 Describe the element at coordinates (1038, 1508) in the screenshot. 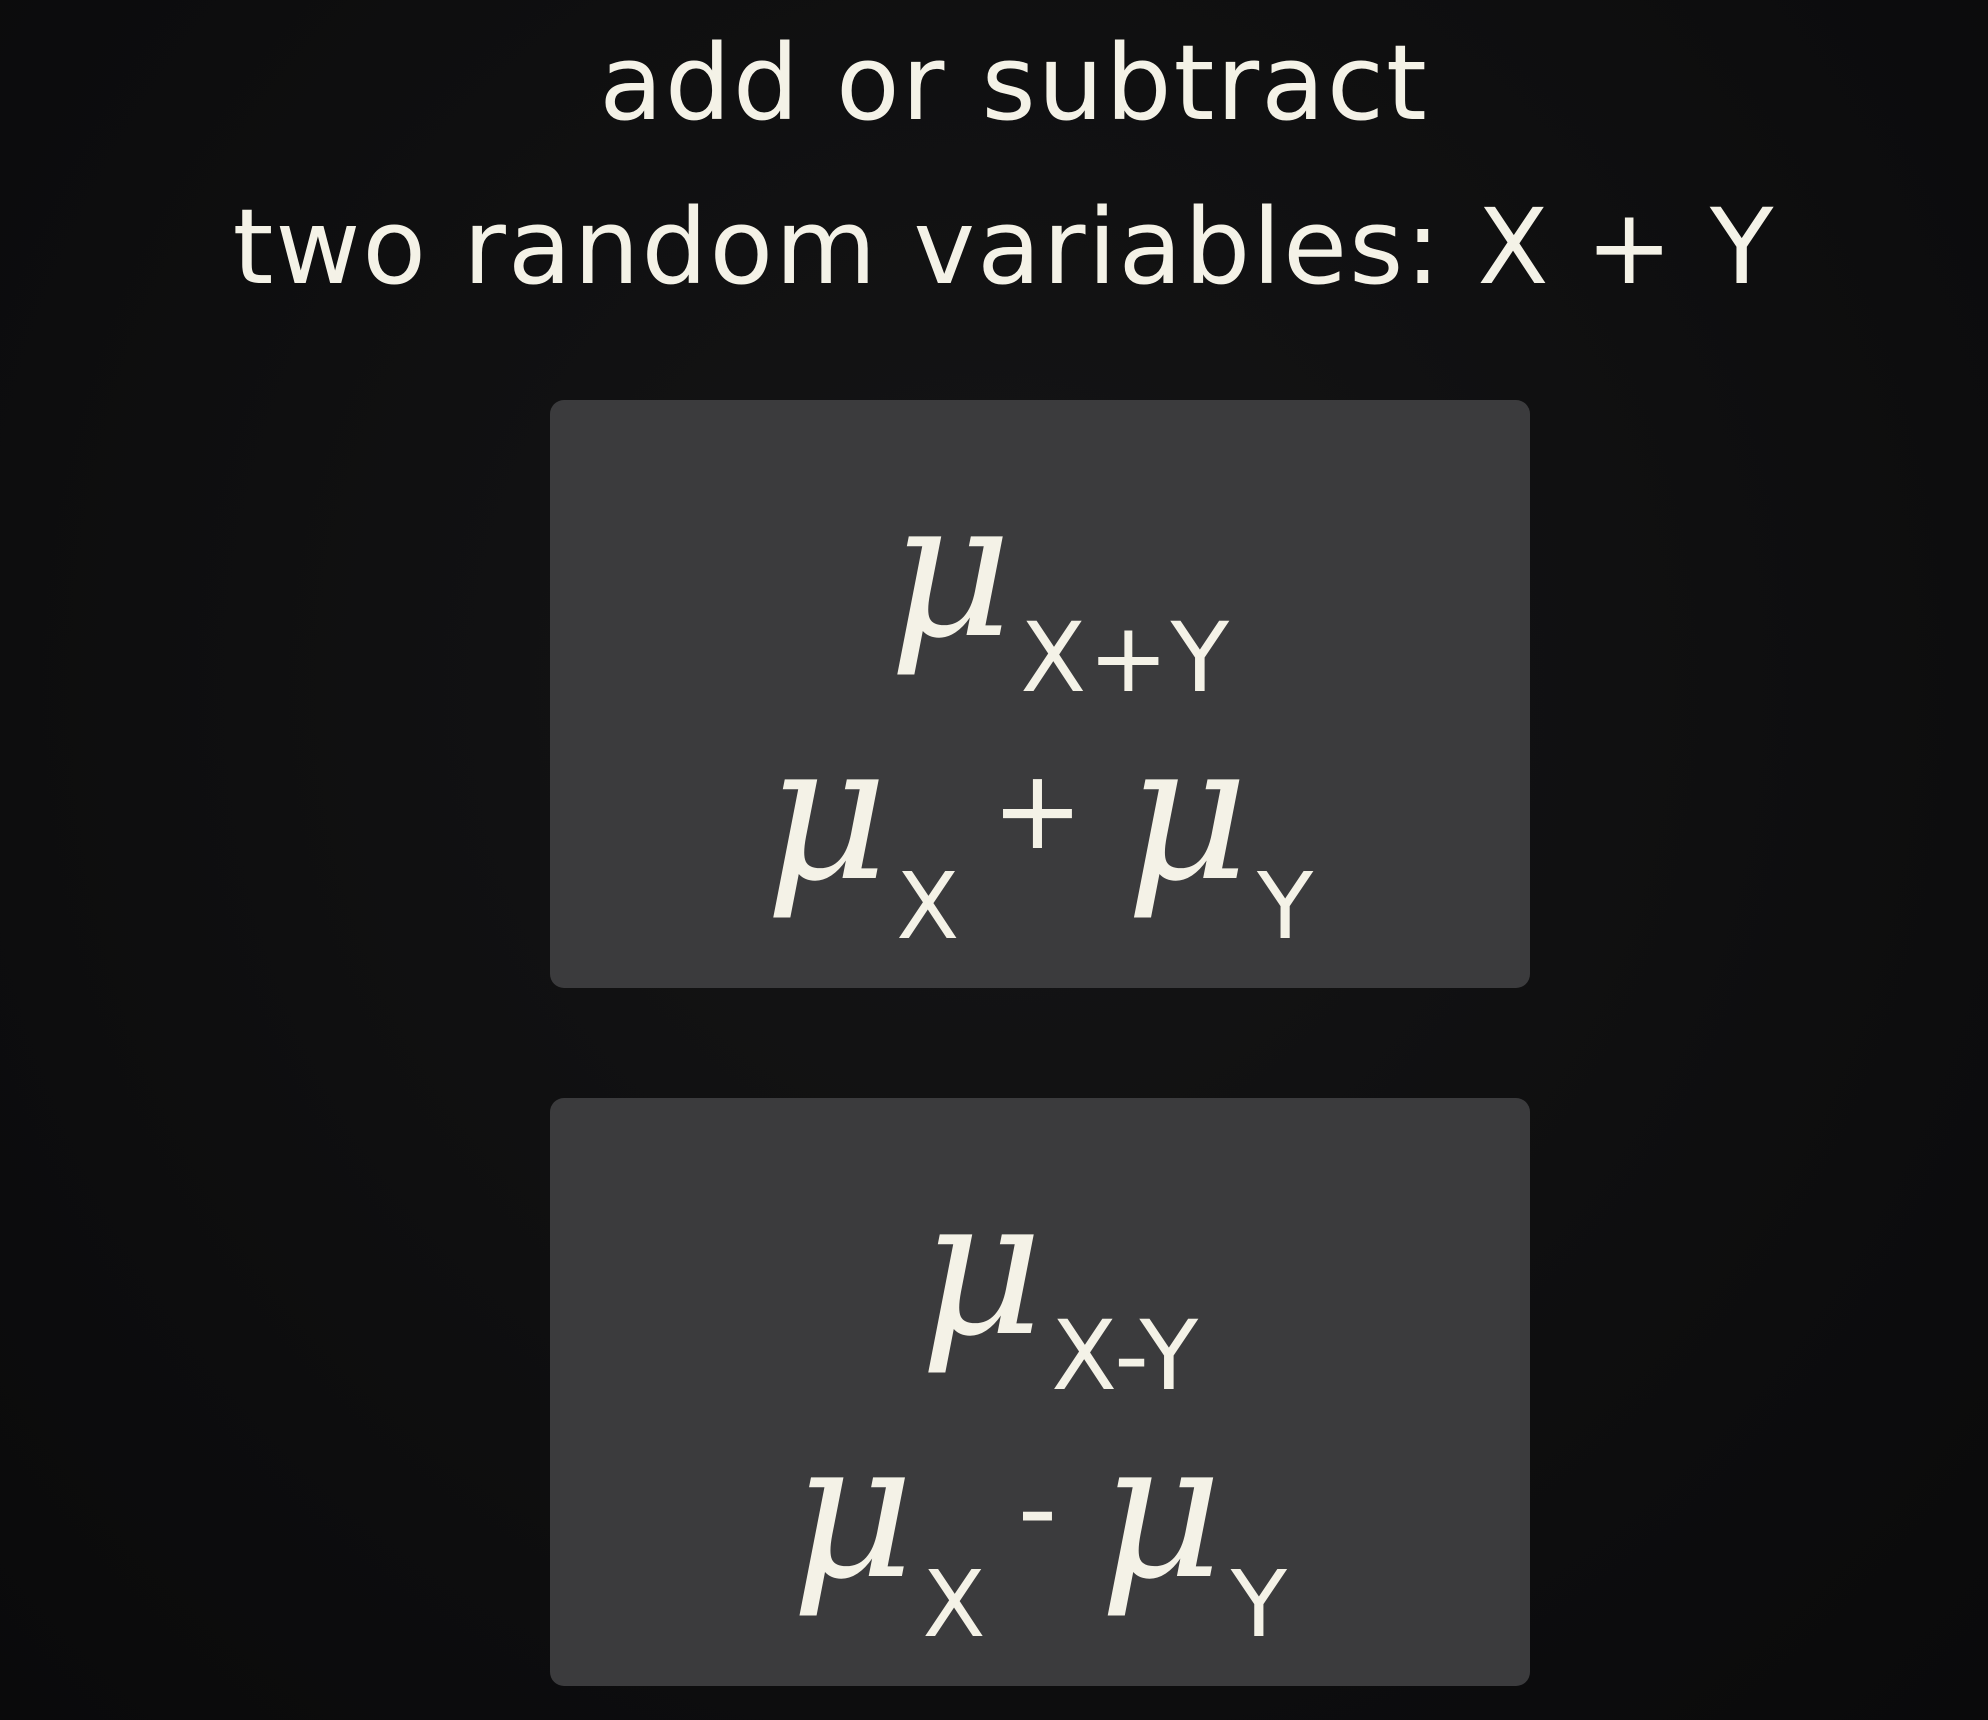

I see `minus-operator: -` at that location.